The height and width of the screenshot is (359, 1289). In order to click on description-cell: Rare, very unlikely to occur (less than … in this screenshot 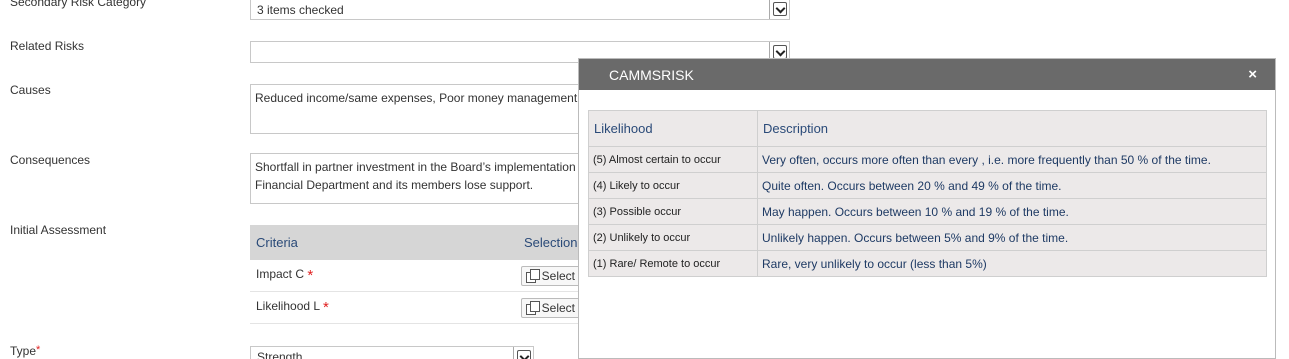, I will do `click(1012, 263)`.